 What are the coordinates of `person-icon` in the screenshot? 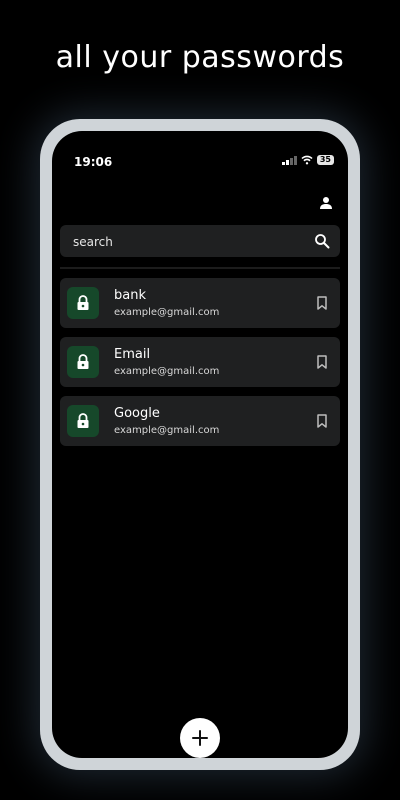 It's located at (326, 203).